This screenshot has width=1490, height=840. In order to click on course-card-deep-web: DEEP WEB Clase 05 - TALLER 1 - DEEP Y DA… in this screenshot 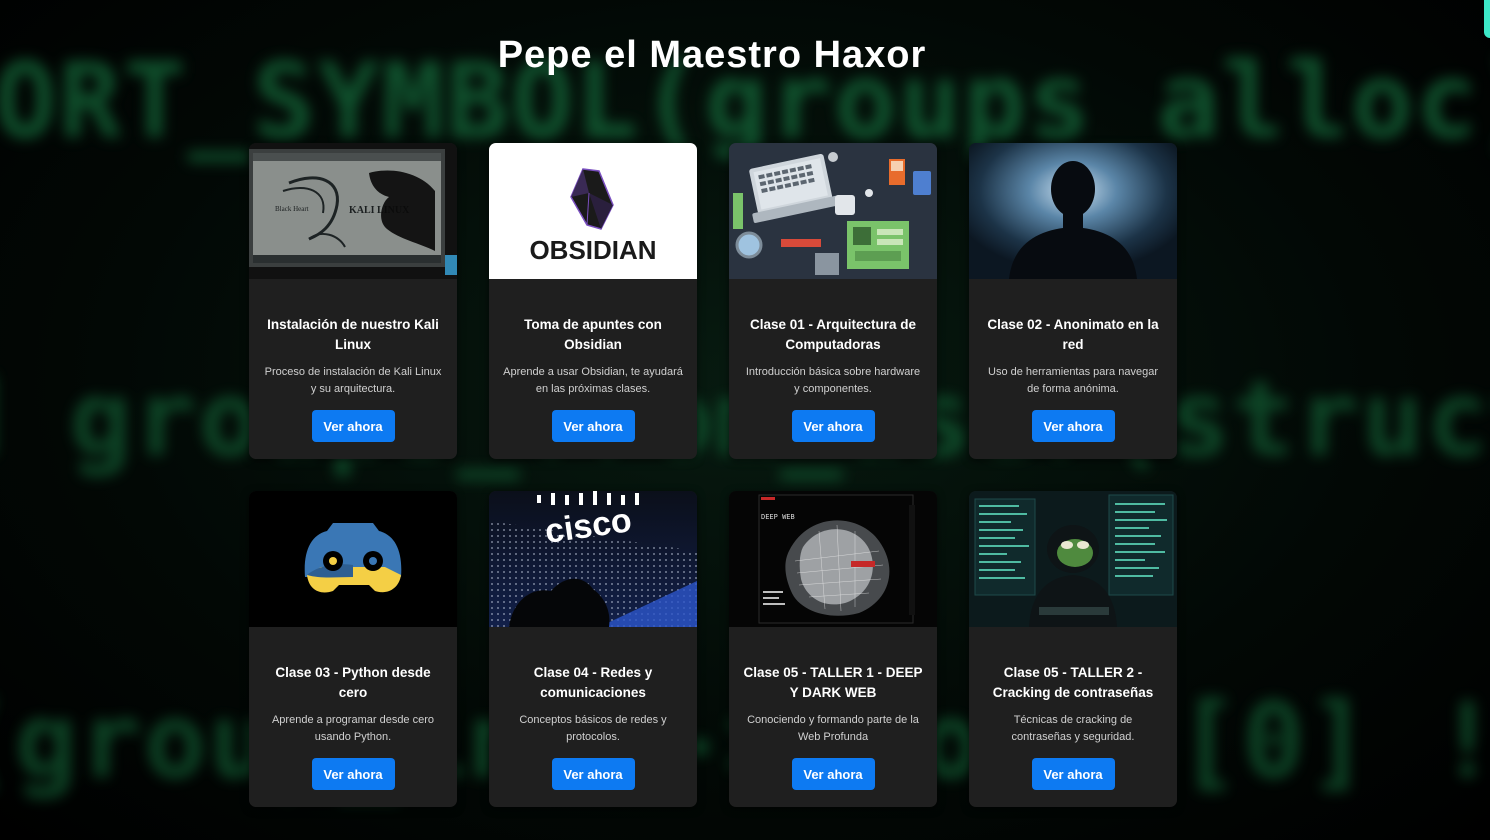, I will do `click(833, 649)`.